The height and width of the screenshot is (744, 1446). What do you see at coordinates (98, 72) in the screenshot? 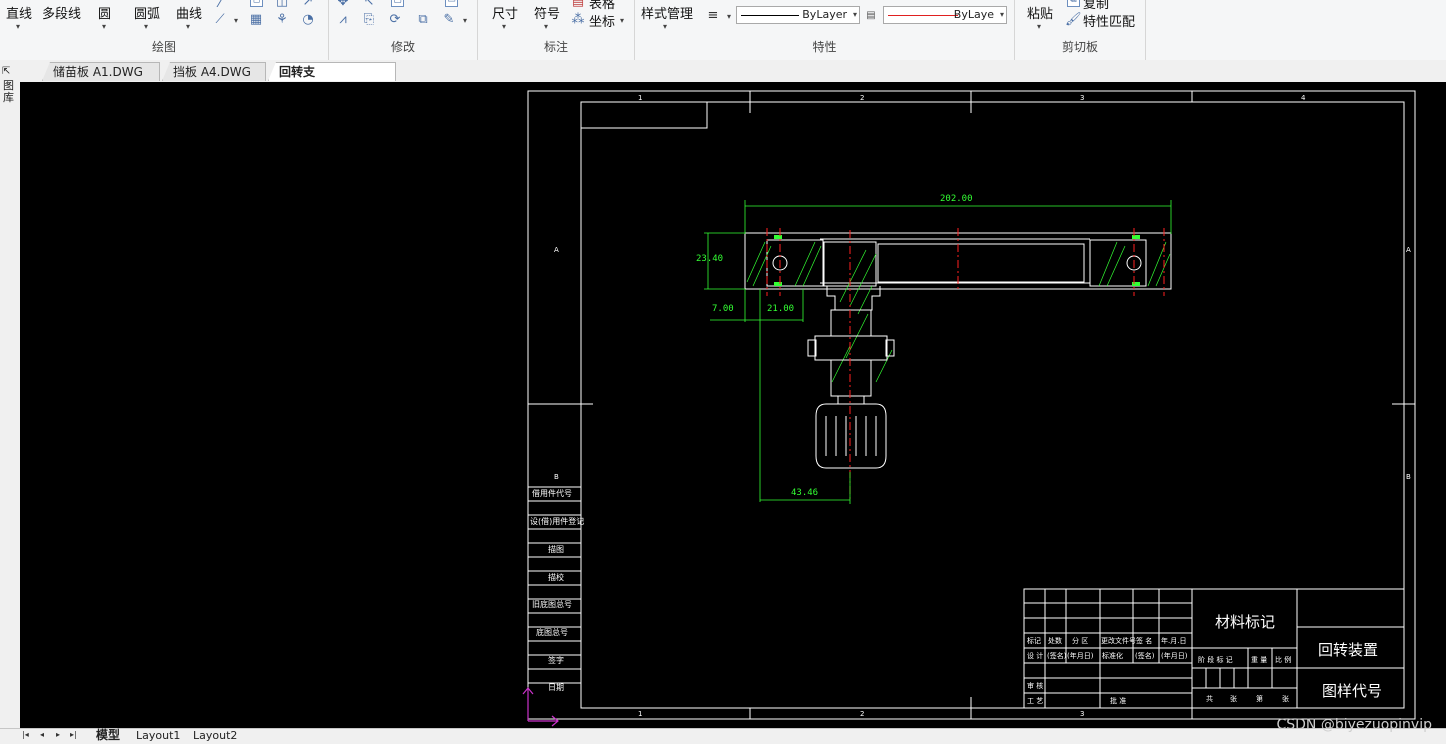
I see `tab-label: 储苗板 A1.DWG` at bounding box center [98, 72].